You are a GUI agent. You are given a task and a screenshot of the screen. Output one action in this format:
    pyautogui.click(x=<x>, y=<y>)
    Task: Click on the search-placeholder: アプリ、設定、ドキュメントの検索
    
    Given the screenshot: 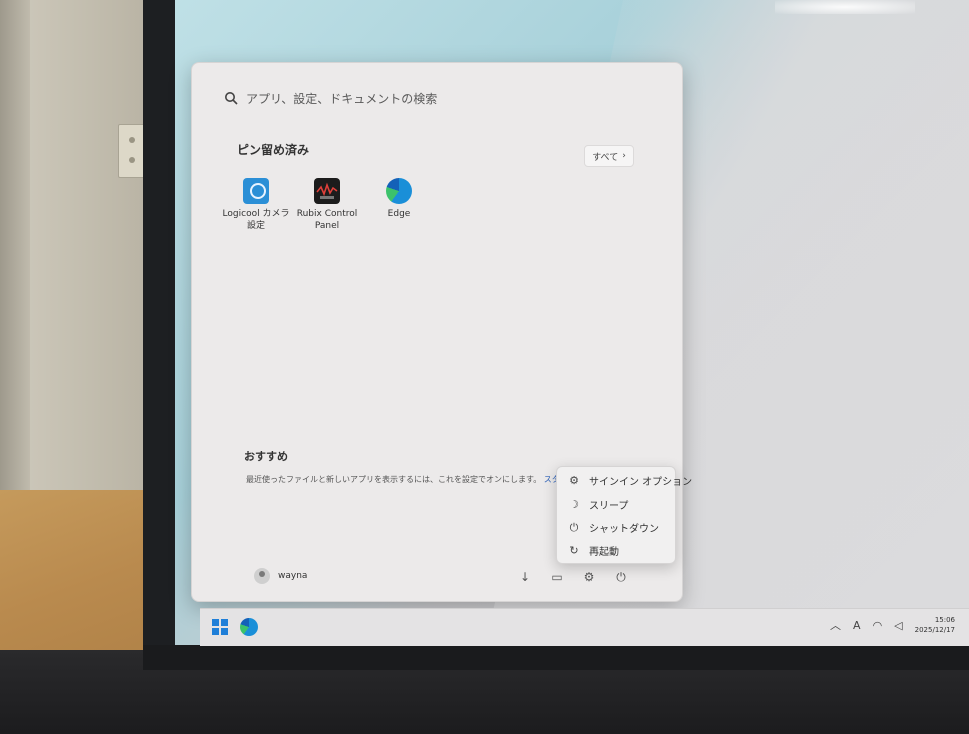 What is the action you would take?
    pyautogui.click(x=342, y=98)
    